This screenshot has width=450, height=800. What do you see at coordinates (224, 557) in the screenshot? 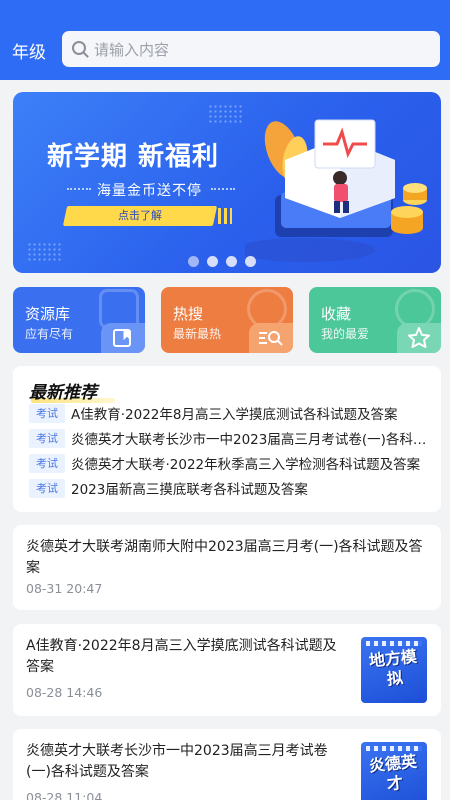
I see `article-title: 炎德英才大联考湖南师大附中2023届高三月考(一)各科试题及答案` at bounding box center [224, 557].